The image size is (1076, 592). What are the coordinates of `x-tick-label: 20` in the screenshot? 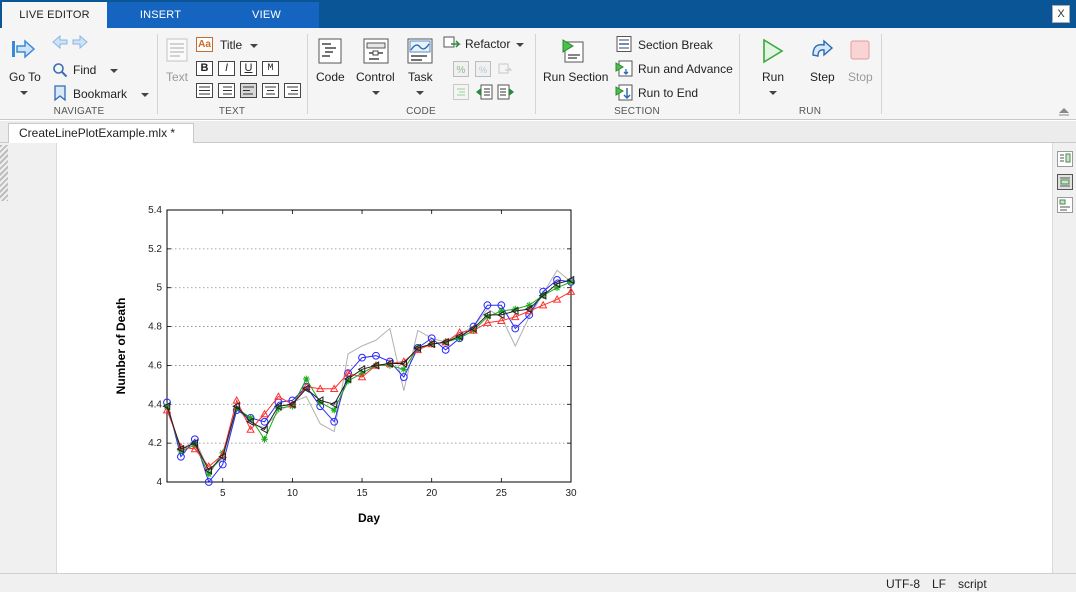 It's located at (432, 493).